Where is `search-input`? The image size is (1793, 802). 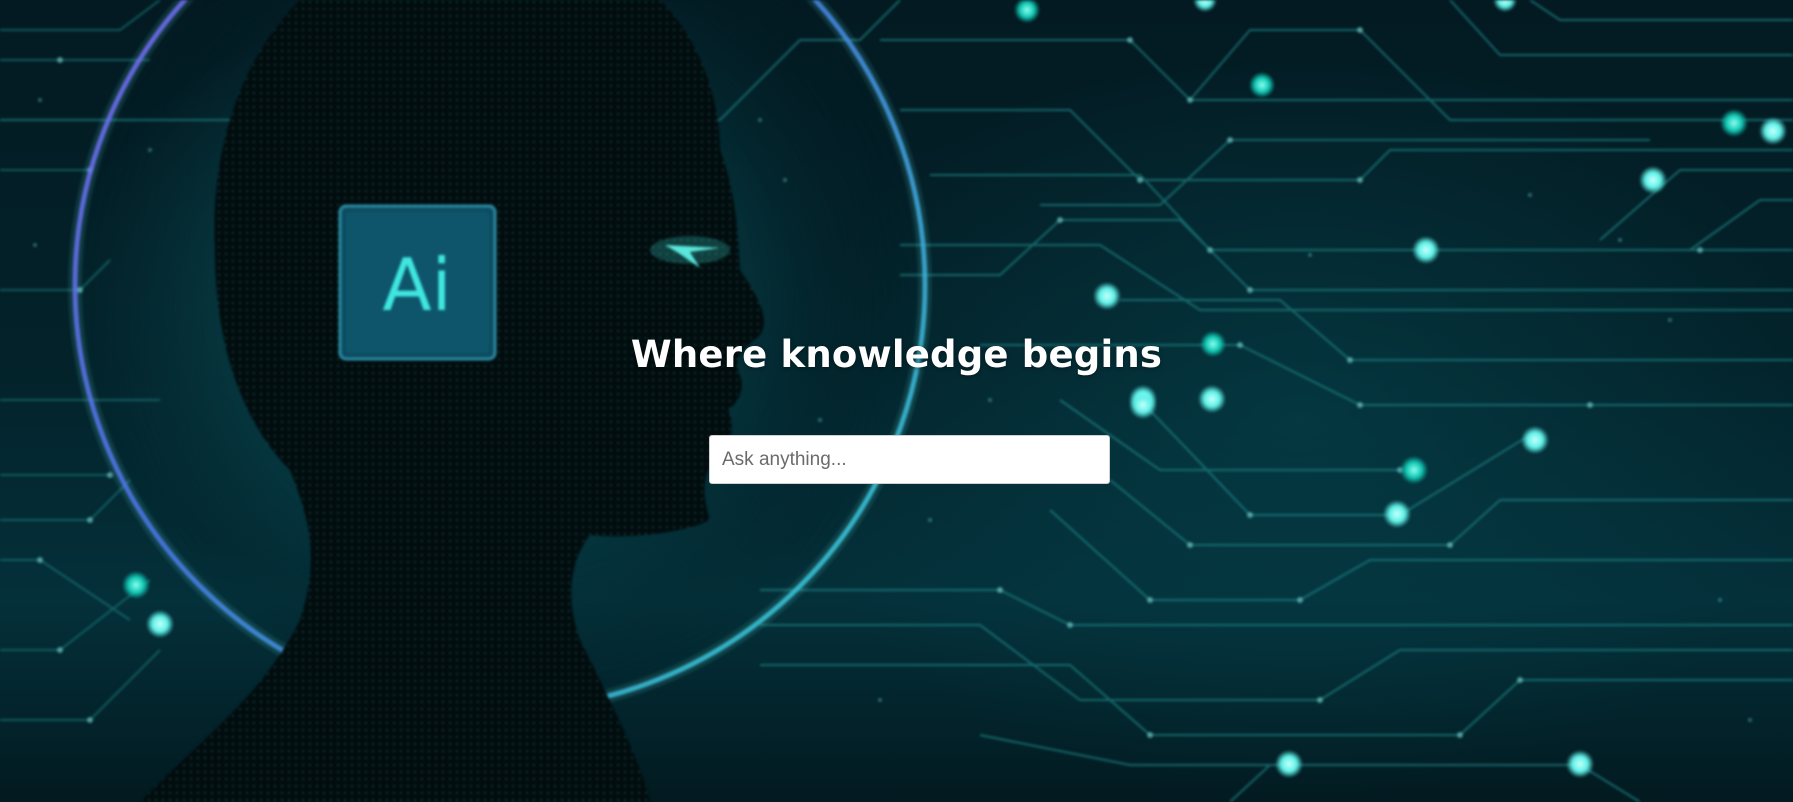
search-input is located at coordinates (909, 459).